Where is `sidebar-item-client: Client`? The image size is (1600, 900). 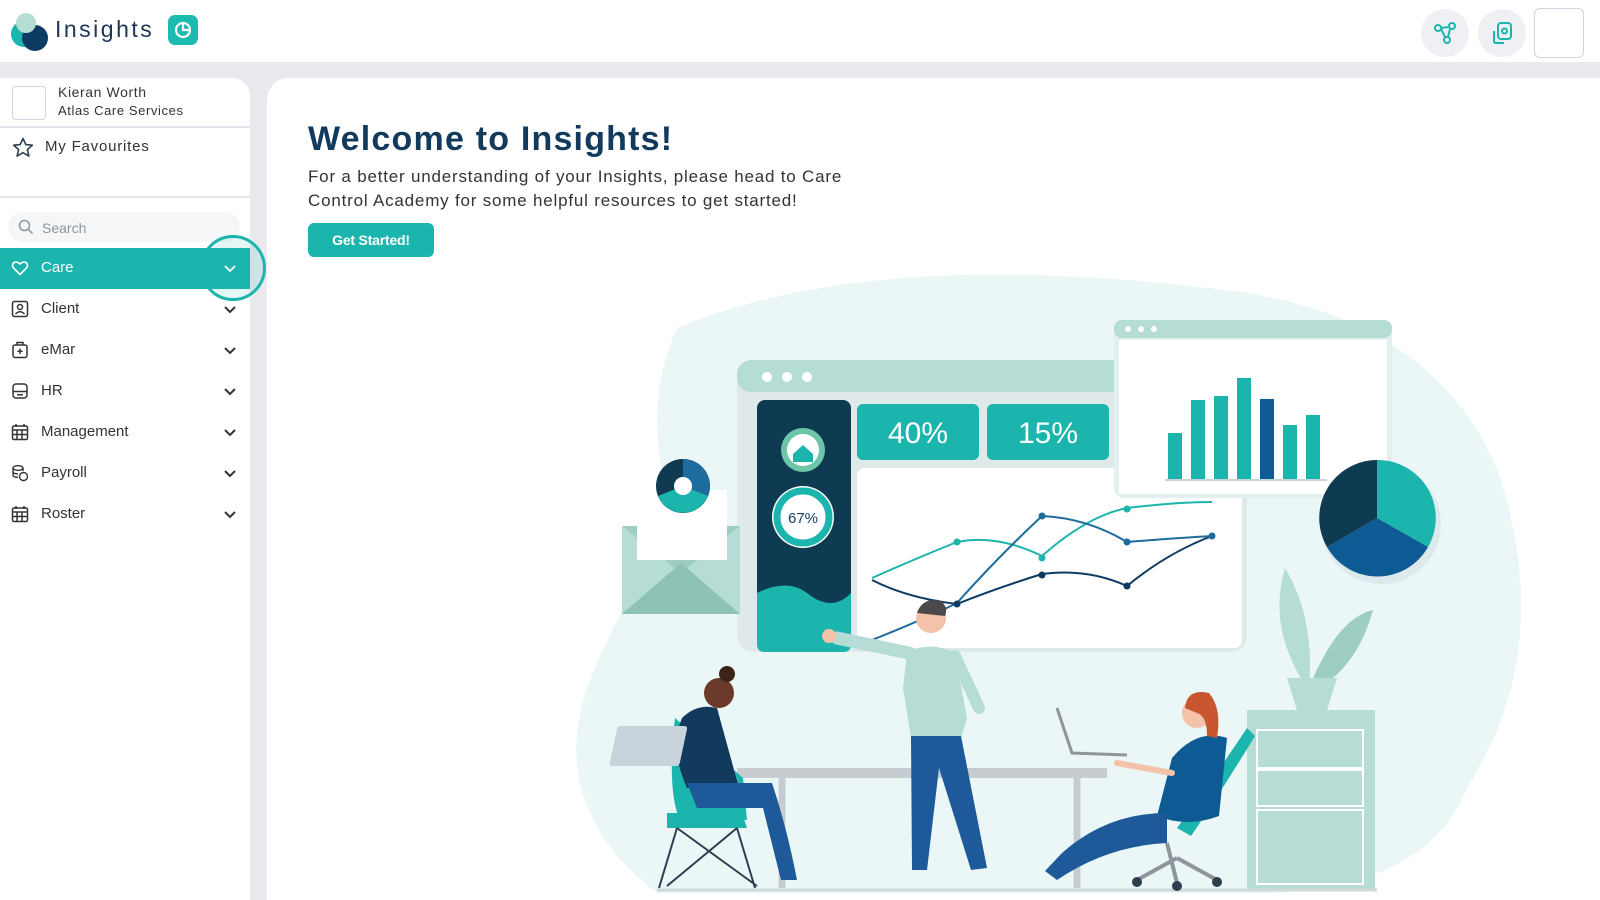 sidebar-item-client: Client is located at coordinates (125, 309).